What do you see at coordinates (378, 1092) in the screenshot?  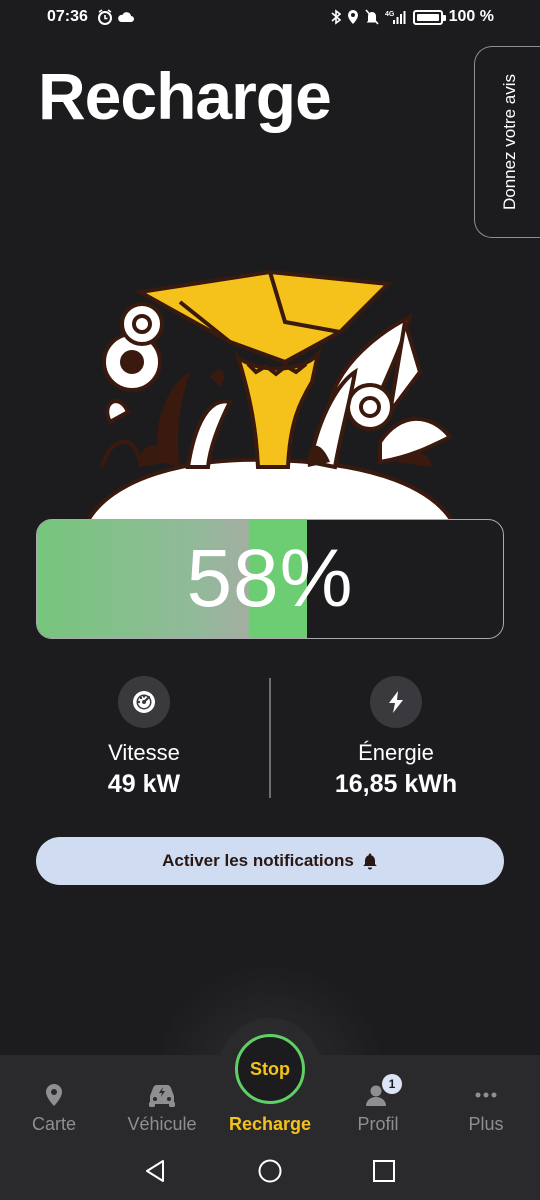 I see `profile-icon: 1` at bounding box center [378, 1092].